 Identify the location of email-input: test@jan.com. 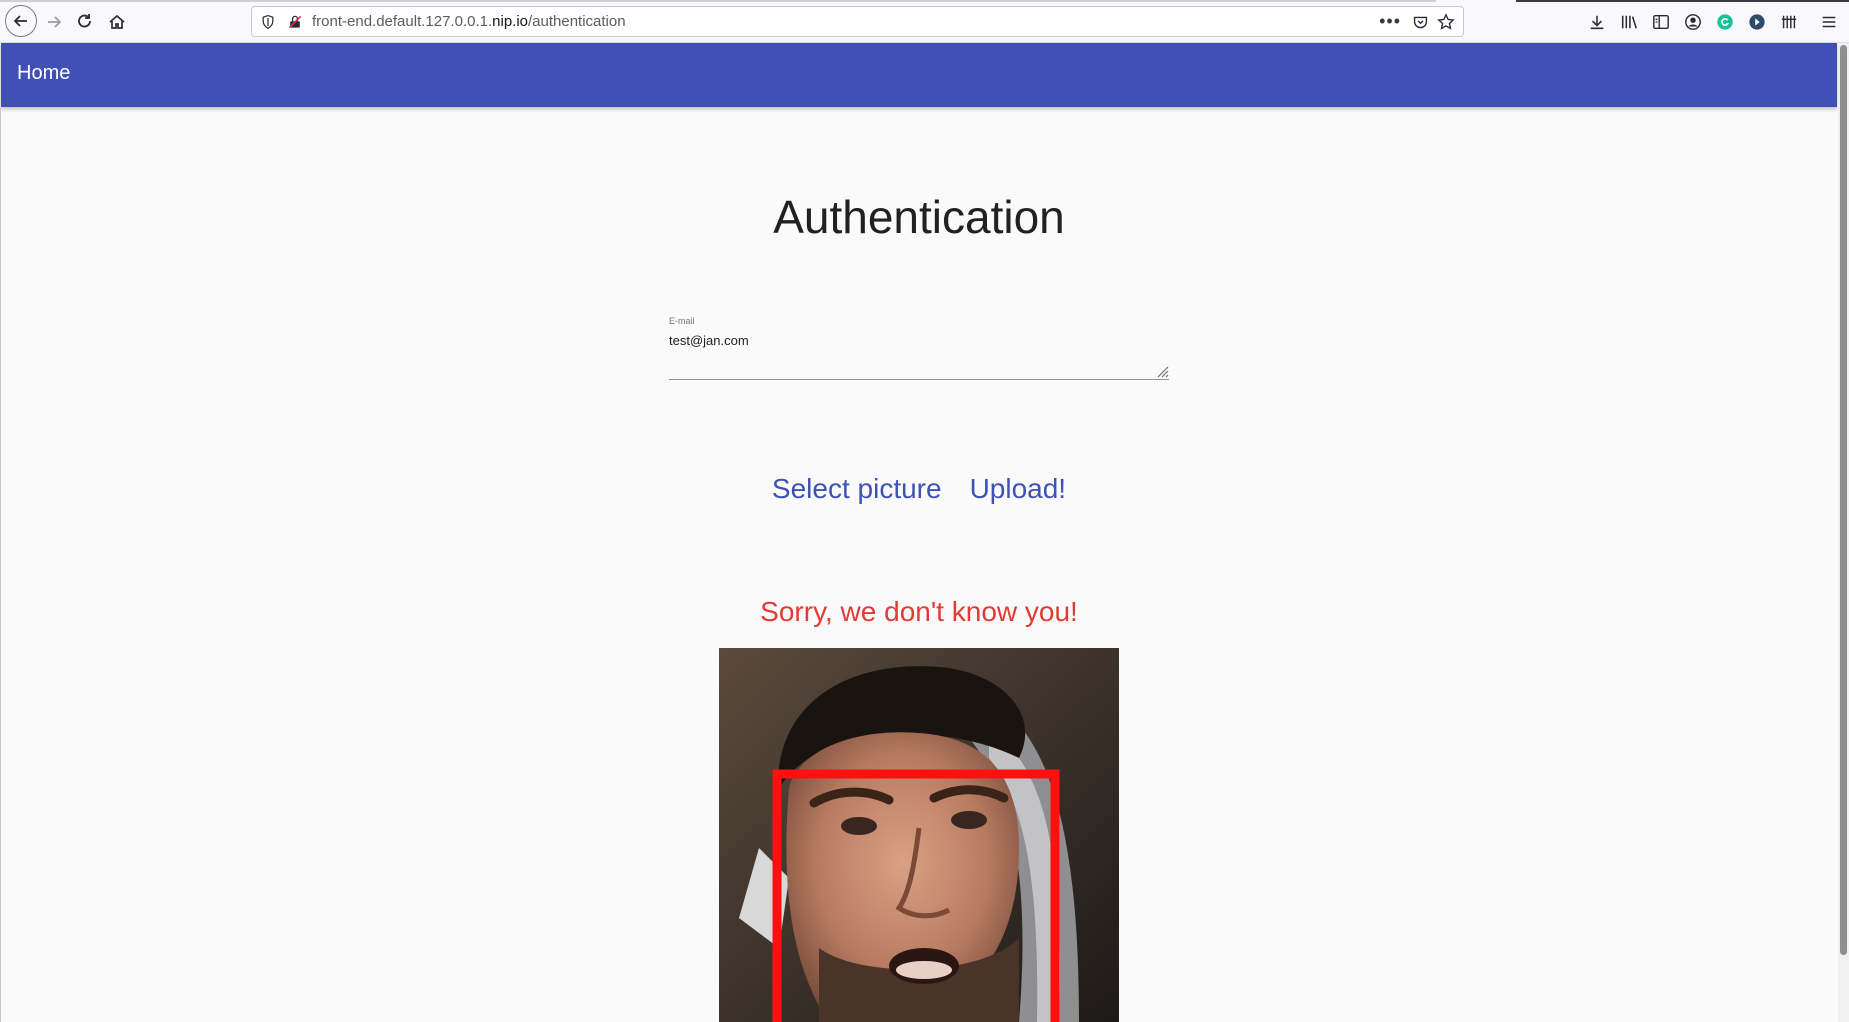
(709, 340).